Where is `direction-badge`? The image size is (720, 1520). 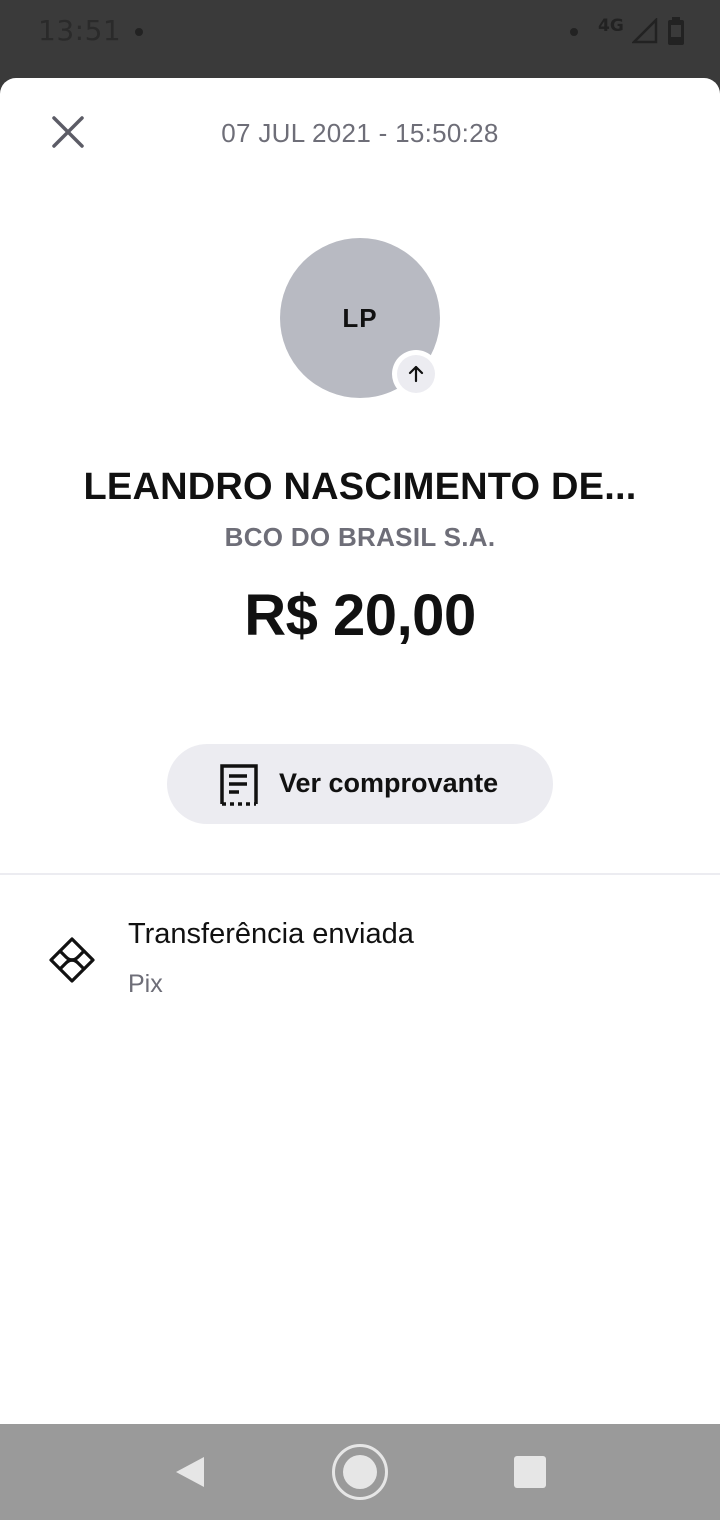 direction-badge is located at coordinates (416, 374).